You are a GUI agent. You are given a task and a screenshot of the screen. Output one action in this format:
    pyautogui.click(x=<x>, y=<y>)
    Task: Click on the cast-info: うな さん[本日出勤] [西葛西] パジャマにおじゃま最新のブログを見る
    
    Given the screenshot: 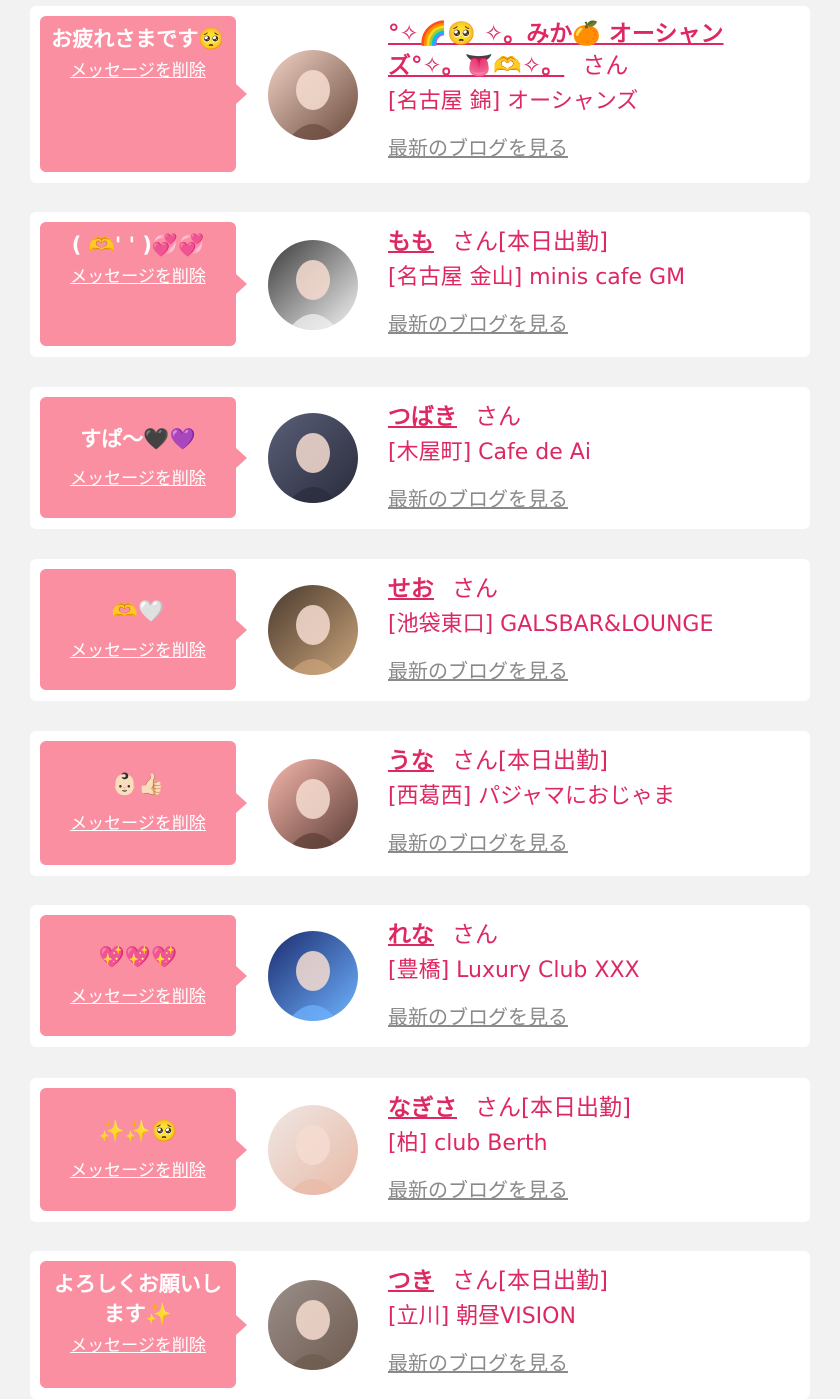 What is the action you would take?
    pyautogui.click(x=591, y=800)
    